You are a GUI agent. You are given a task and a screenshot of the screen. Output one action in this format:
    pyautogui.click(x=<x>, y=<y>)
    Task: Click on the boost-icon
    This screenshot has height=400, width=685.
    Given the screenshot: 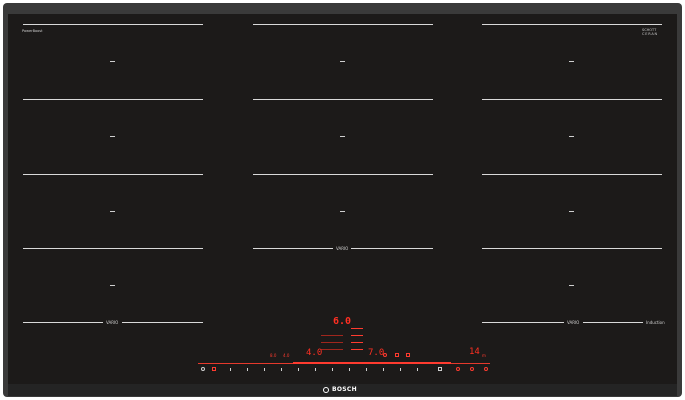 What is the action you would take?
    pyautogui.click(x=397, y=355)
    